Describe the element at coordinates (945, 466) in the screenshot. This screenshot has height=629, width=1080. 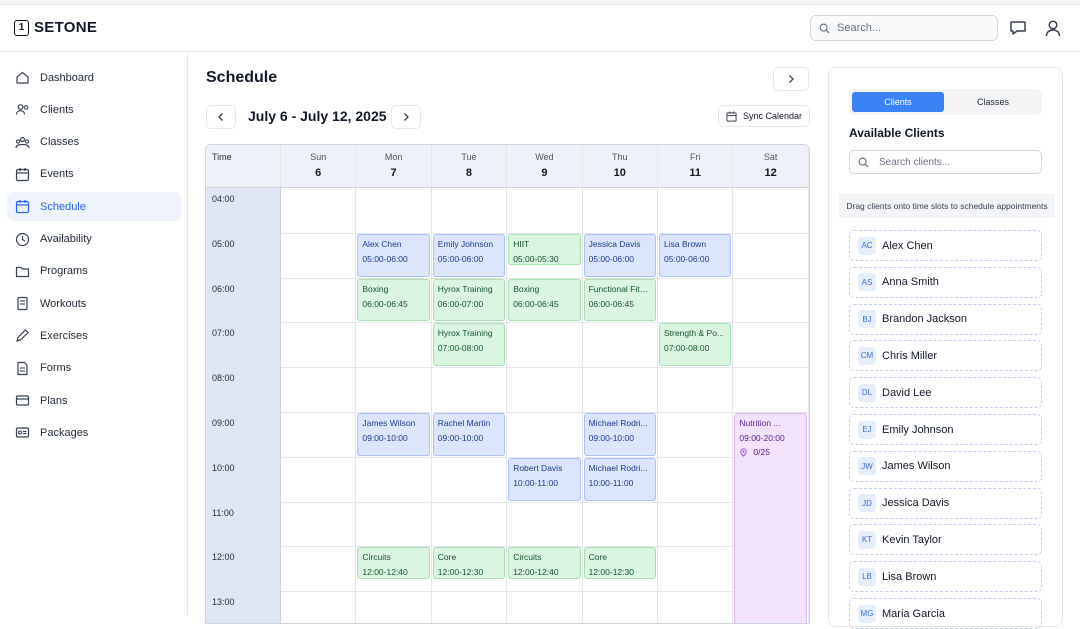
I see `client-card: JW James Wilson` at that location.